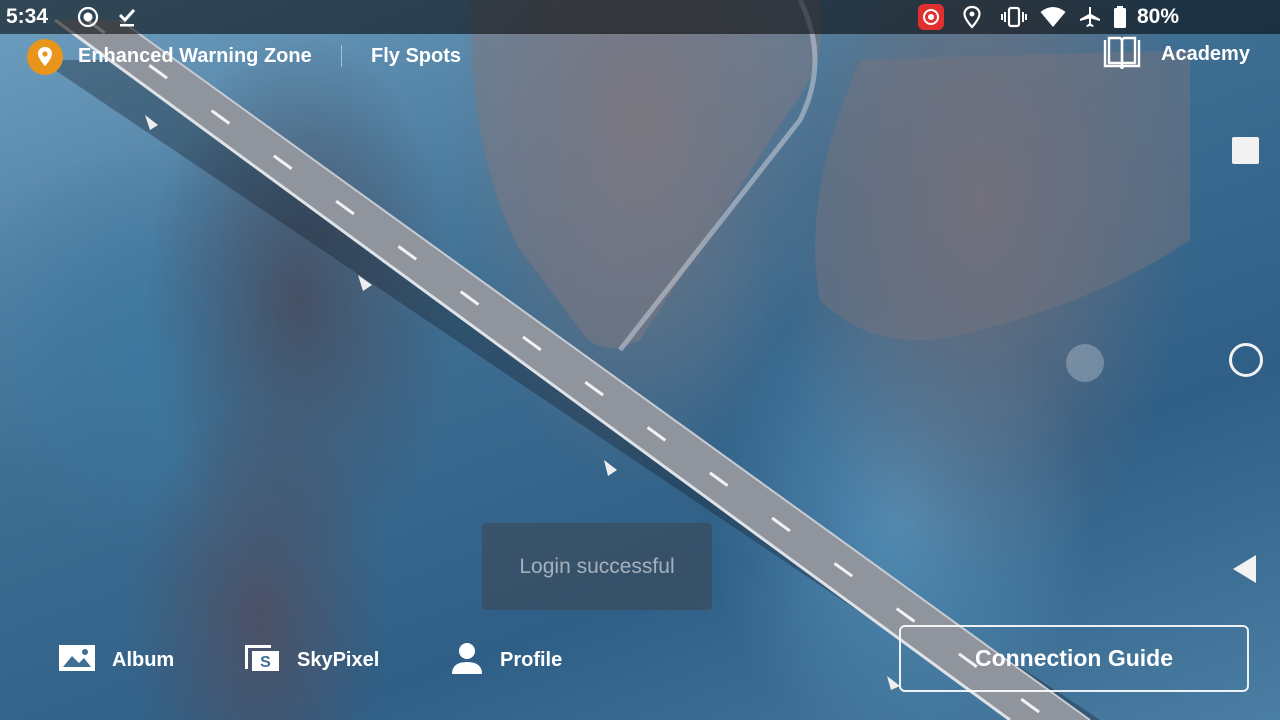 The image size is (1280, 720). I want to click on toast-message: Login successful, so click(597, 566).